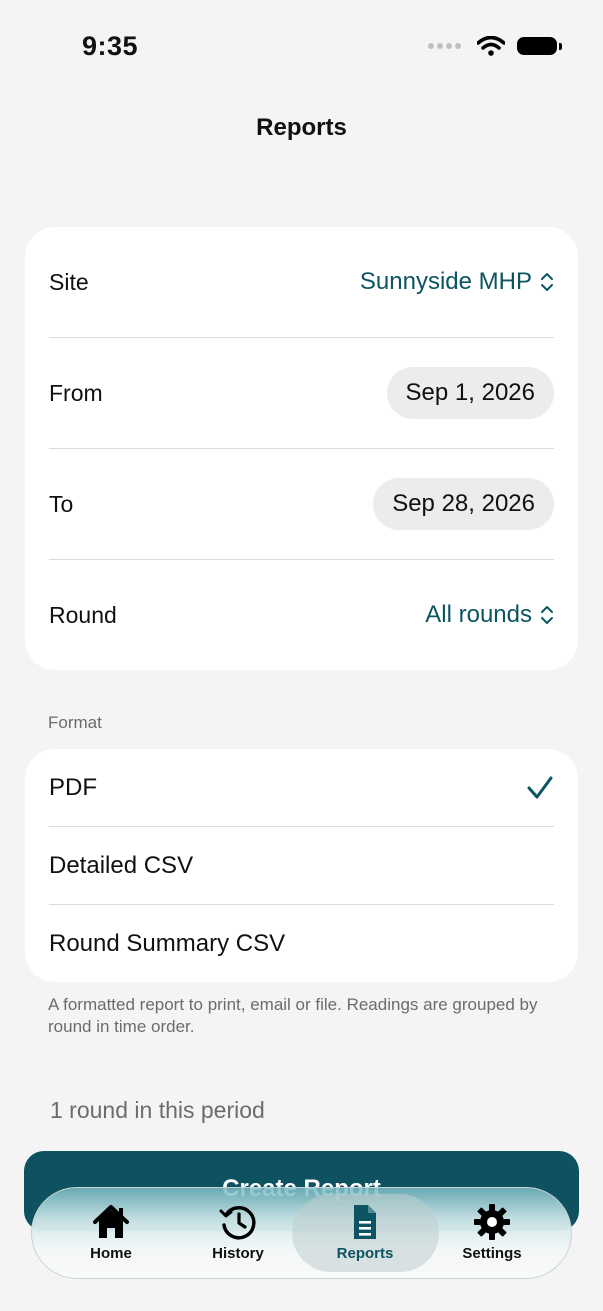  What do you see at coordinates (445, 281) in the screenshot?
I see `site-value: Sunnyside MHP` at bounding box center [445, 281].